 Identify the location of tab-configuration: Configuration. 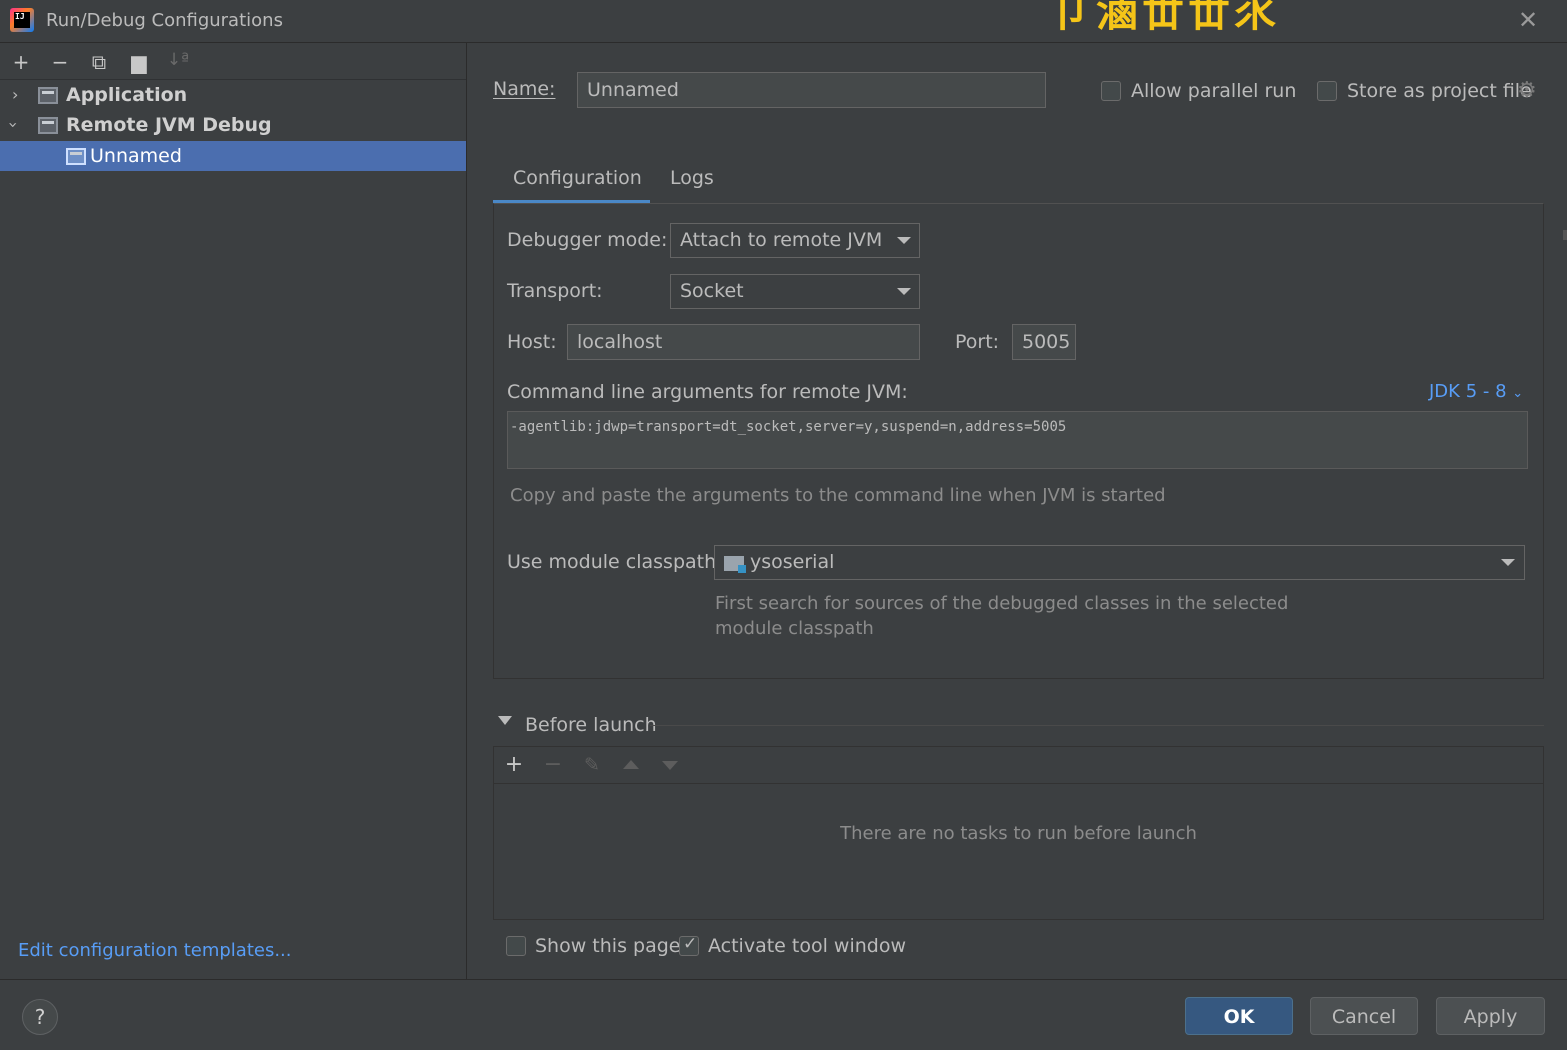
(577, 178).